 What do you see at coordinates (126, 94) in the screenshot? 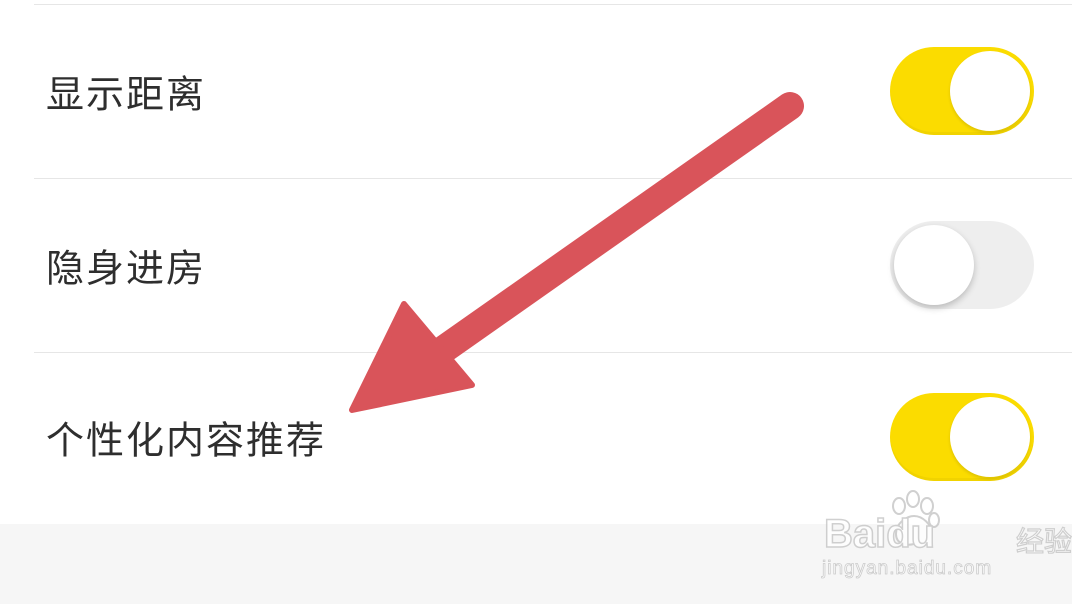
I see `setting-label-show-distance: 显示距离` at bounding box center [126, 94].